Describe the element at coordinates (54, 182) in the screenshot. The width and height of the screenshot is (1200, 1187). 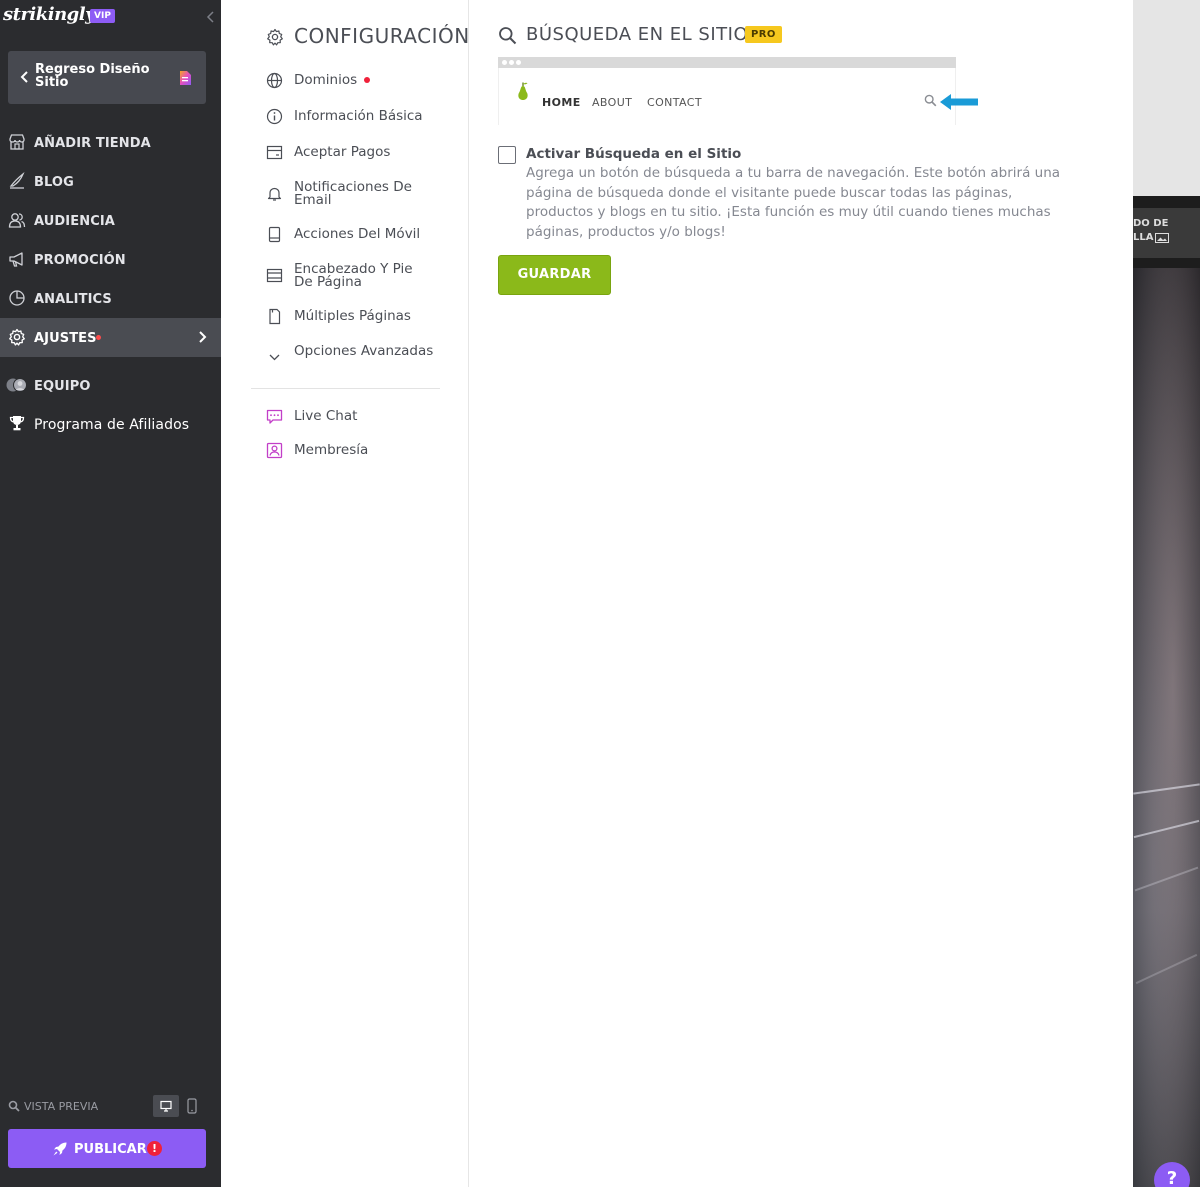
I see `sidebar-item-label: BLOG` at that location.